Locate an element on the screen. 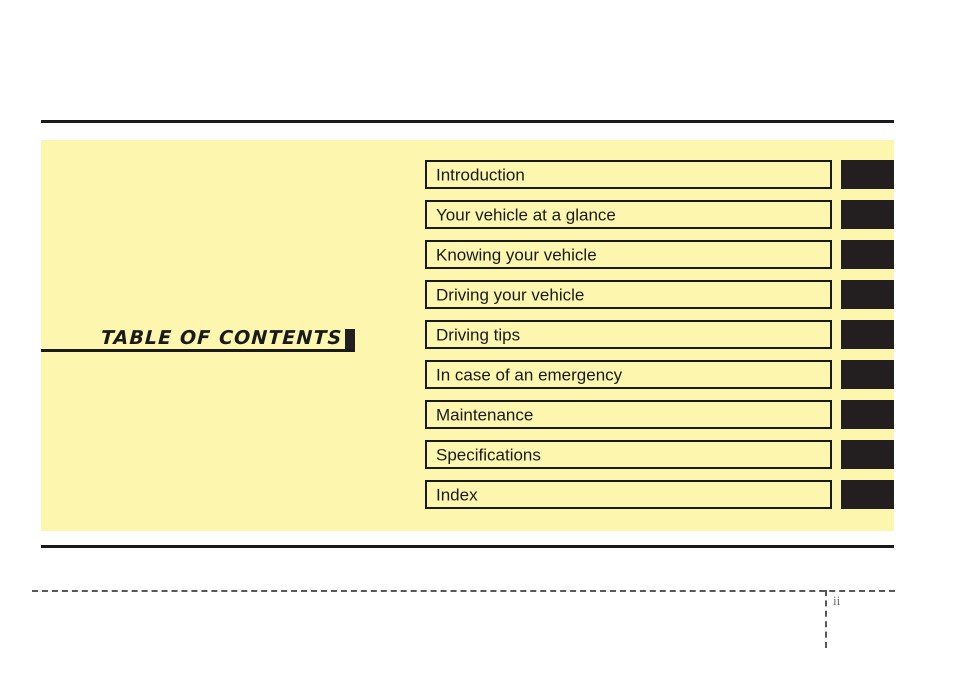 The image size is (954, 675). table-of-contents-heading: TABLE OF CONTENTS is located at coordinates (198, 339).